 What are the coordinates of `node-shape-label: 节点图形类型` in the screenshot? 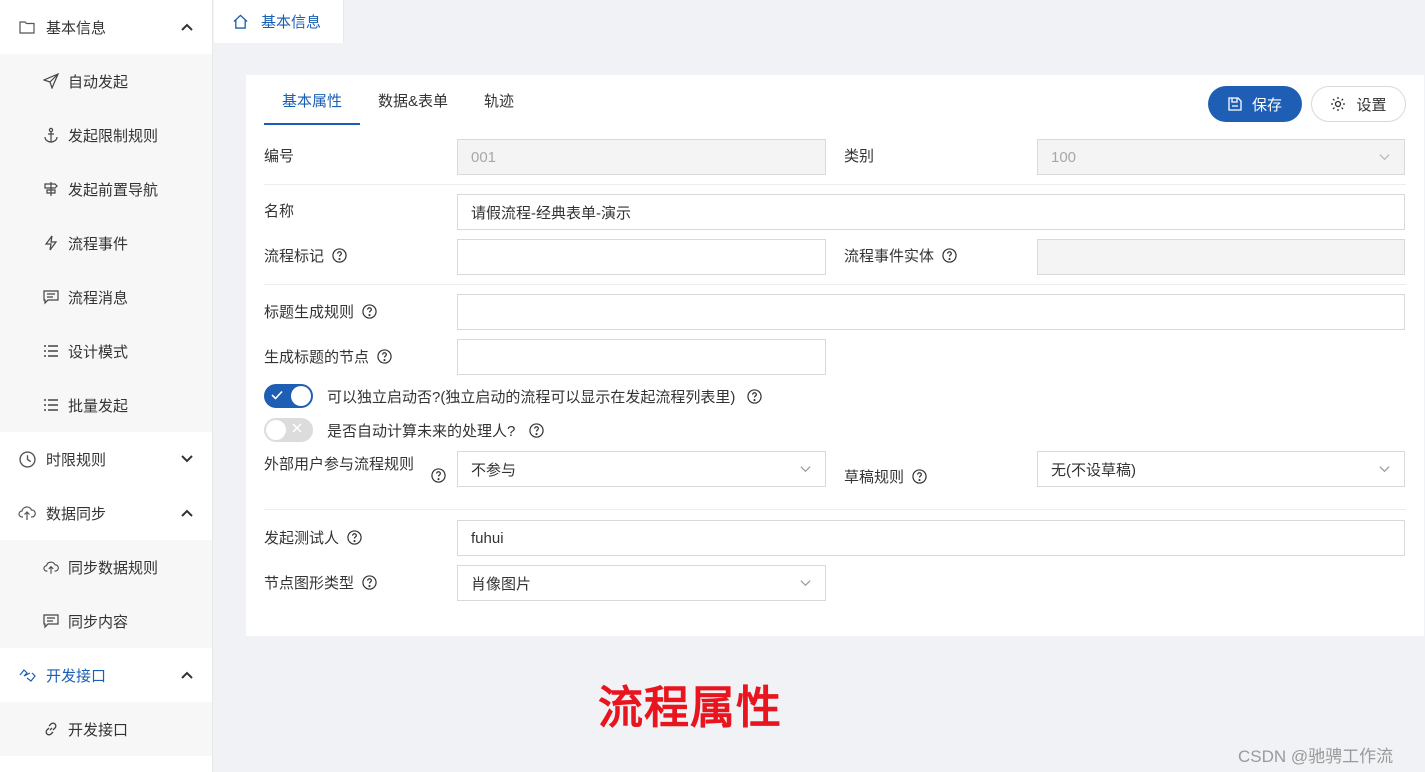 It's located at (320, 582).